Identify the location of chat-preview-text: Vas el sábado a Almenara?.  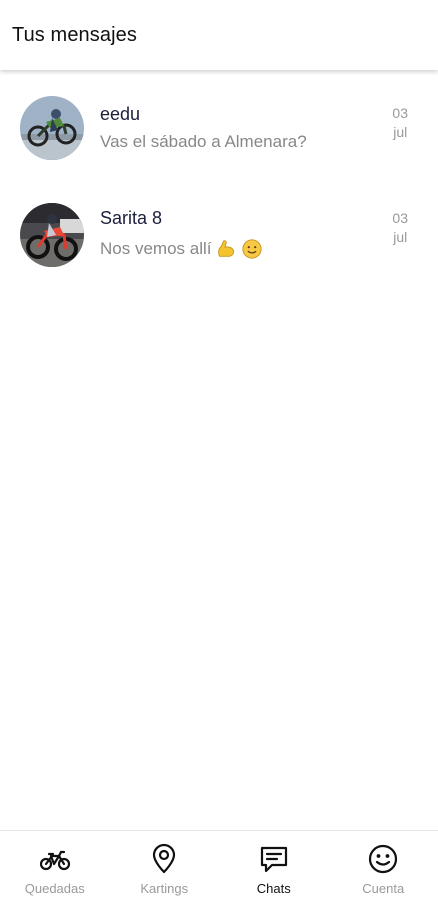
(203, 141).